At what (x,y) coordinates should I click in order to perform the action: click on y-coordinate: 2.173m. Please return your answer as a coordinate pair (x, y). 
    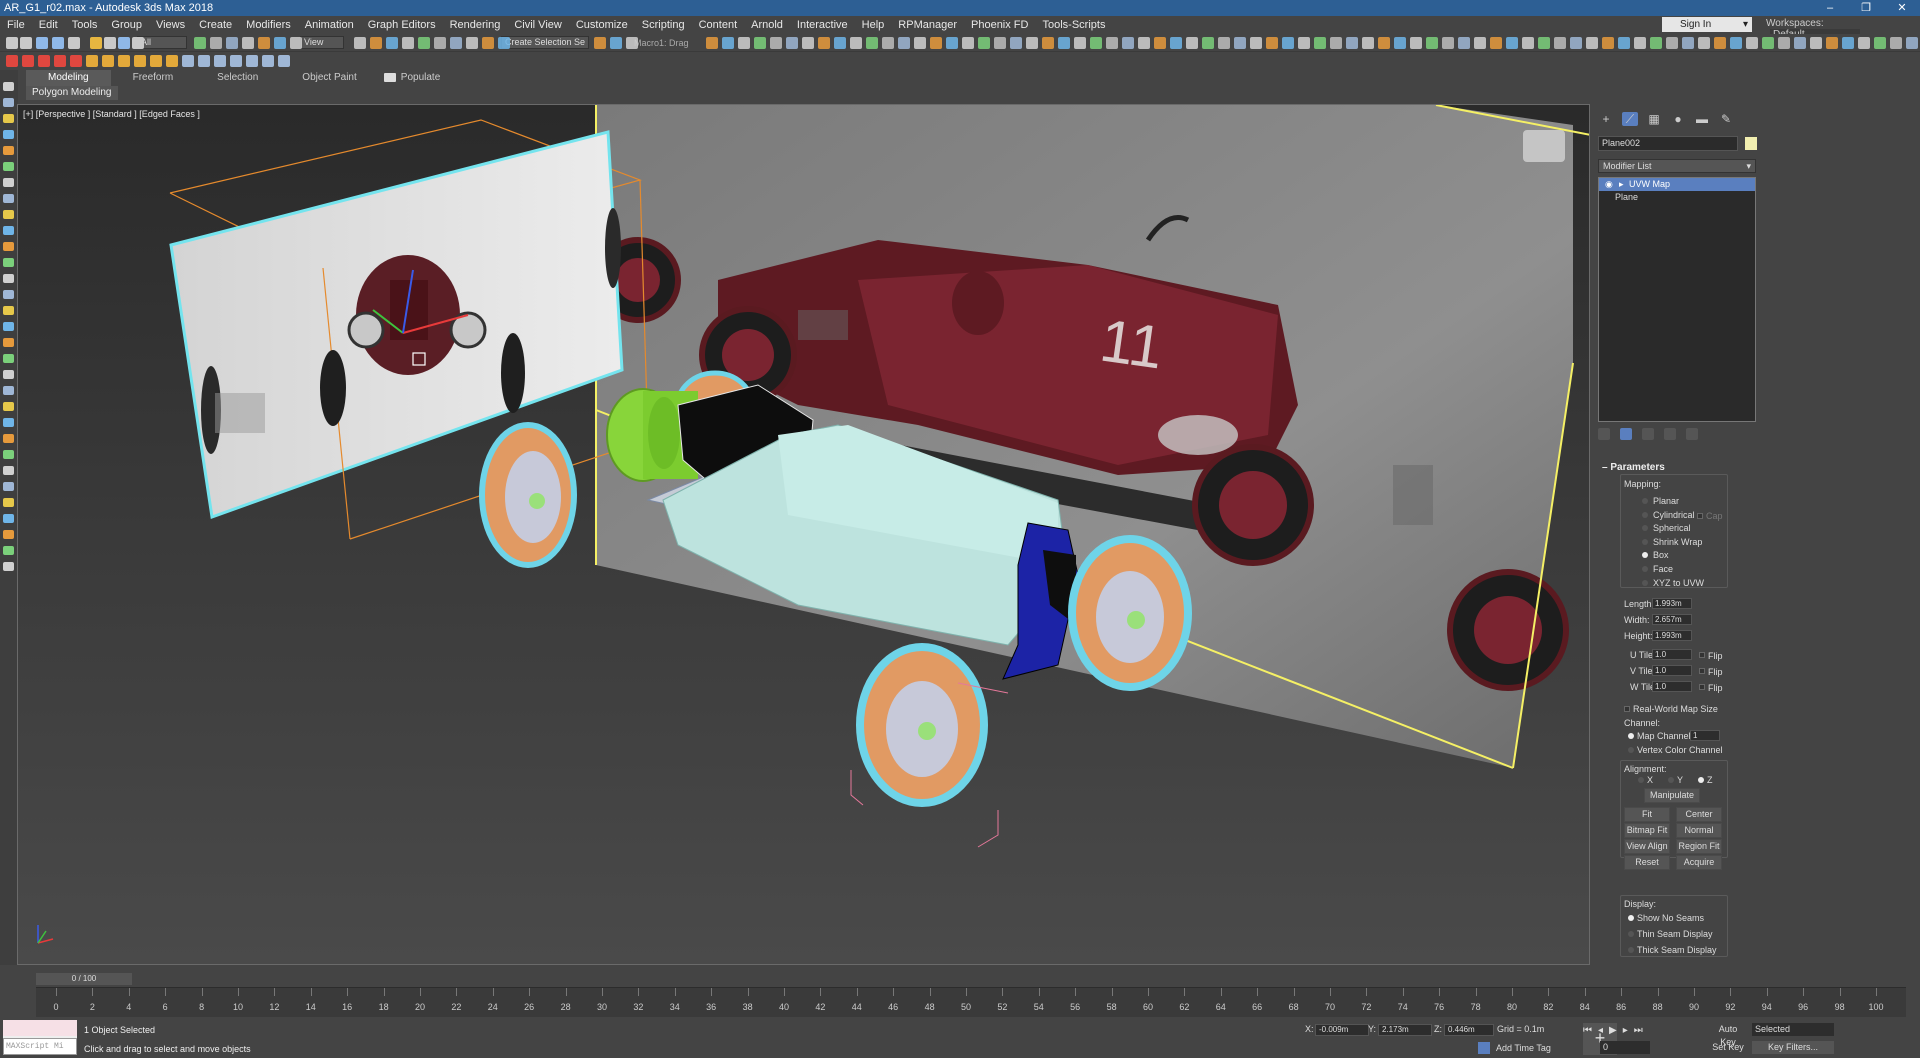
    Looking at the image, I should click on (1405, 1030).